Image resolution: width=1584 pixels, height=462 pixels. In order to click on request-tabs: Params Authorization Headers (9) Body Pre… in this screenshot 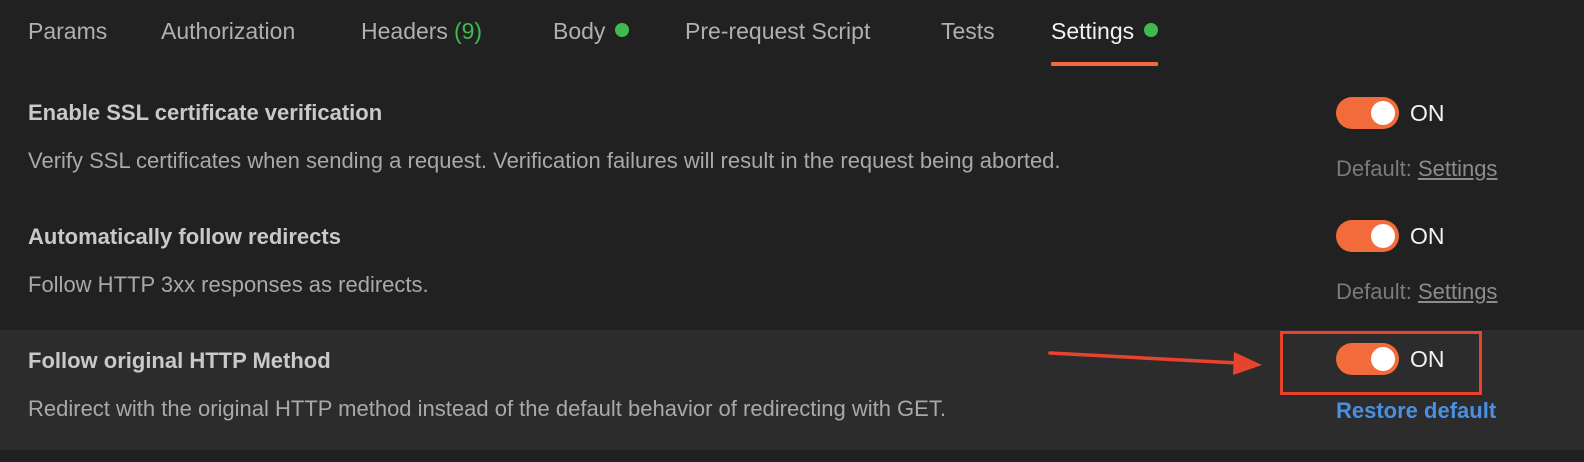, I will do `click(792, 33)`.